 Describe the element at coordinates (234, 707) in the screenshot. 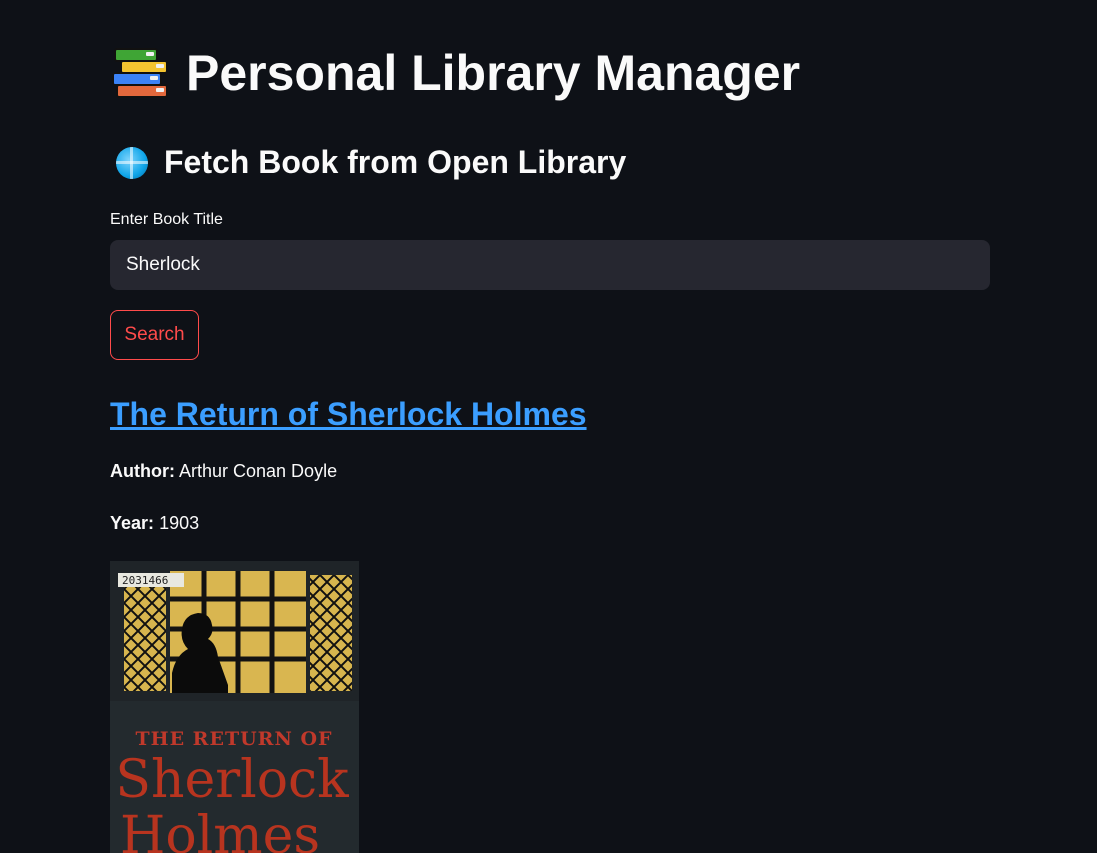

I see `book-cover-image: 2031466 THE RETURN OF Sherlock Holmes` at that location.